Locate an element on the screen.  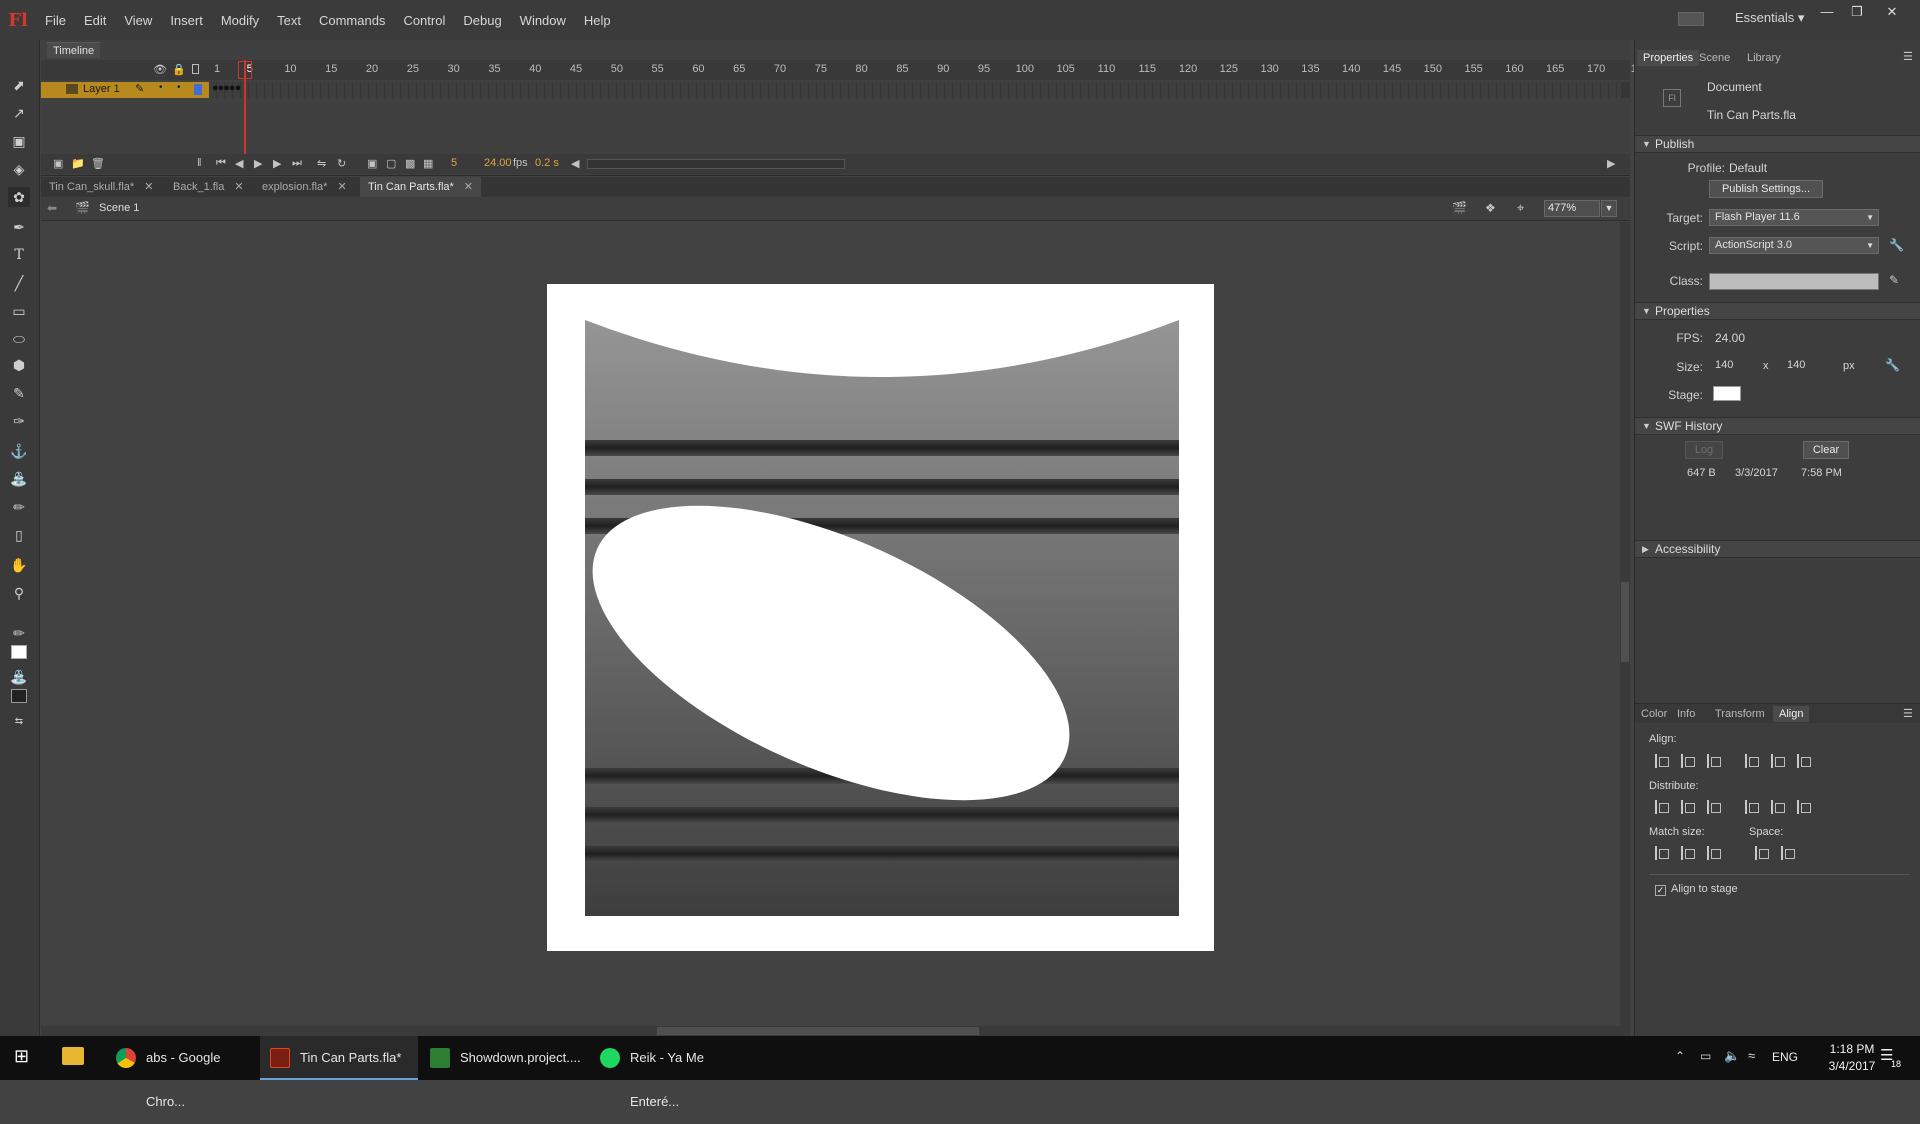
doc-tab-tin-can-parts: Tin Can Parts.fla* ✕ is located at coordinates (421, 187).